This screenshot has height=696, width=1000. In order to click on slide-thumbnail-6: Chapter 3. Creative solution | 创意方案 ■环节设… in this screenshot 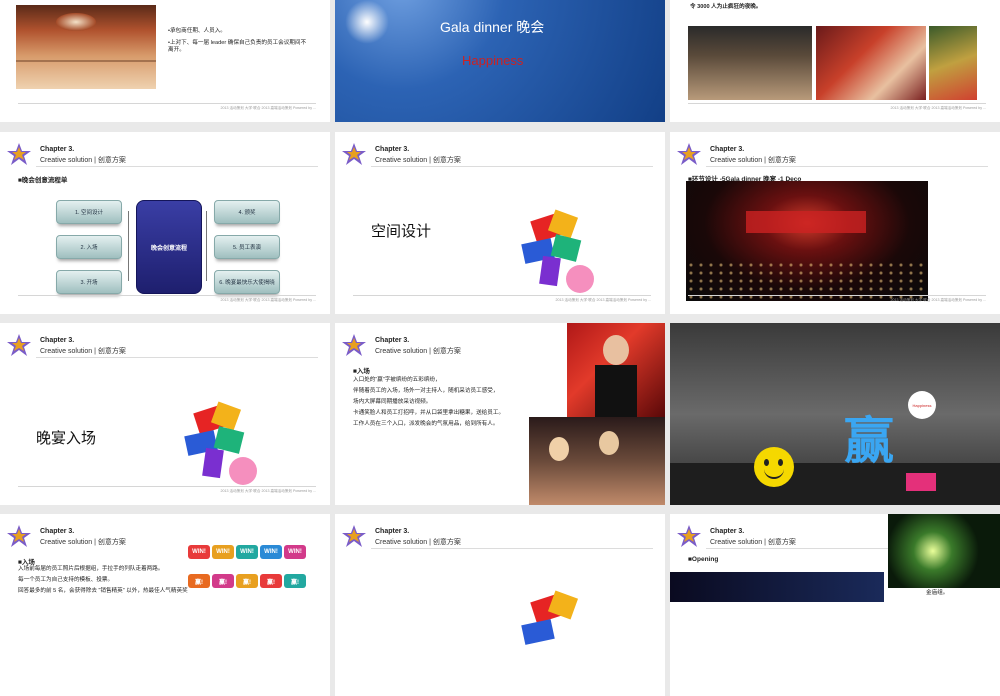, I will do `click(835, 223)`.